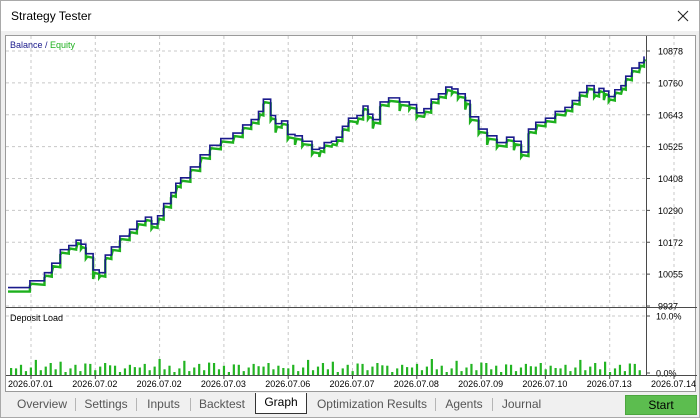 Image resolution: width=700 pixels, height=418 pixels. Describe the element at coordinates (673, 384) in the screenshot. I see `x-tick-label: 2026.07.14` at that location.